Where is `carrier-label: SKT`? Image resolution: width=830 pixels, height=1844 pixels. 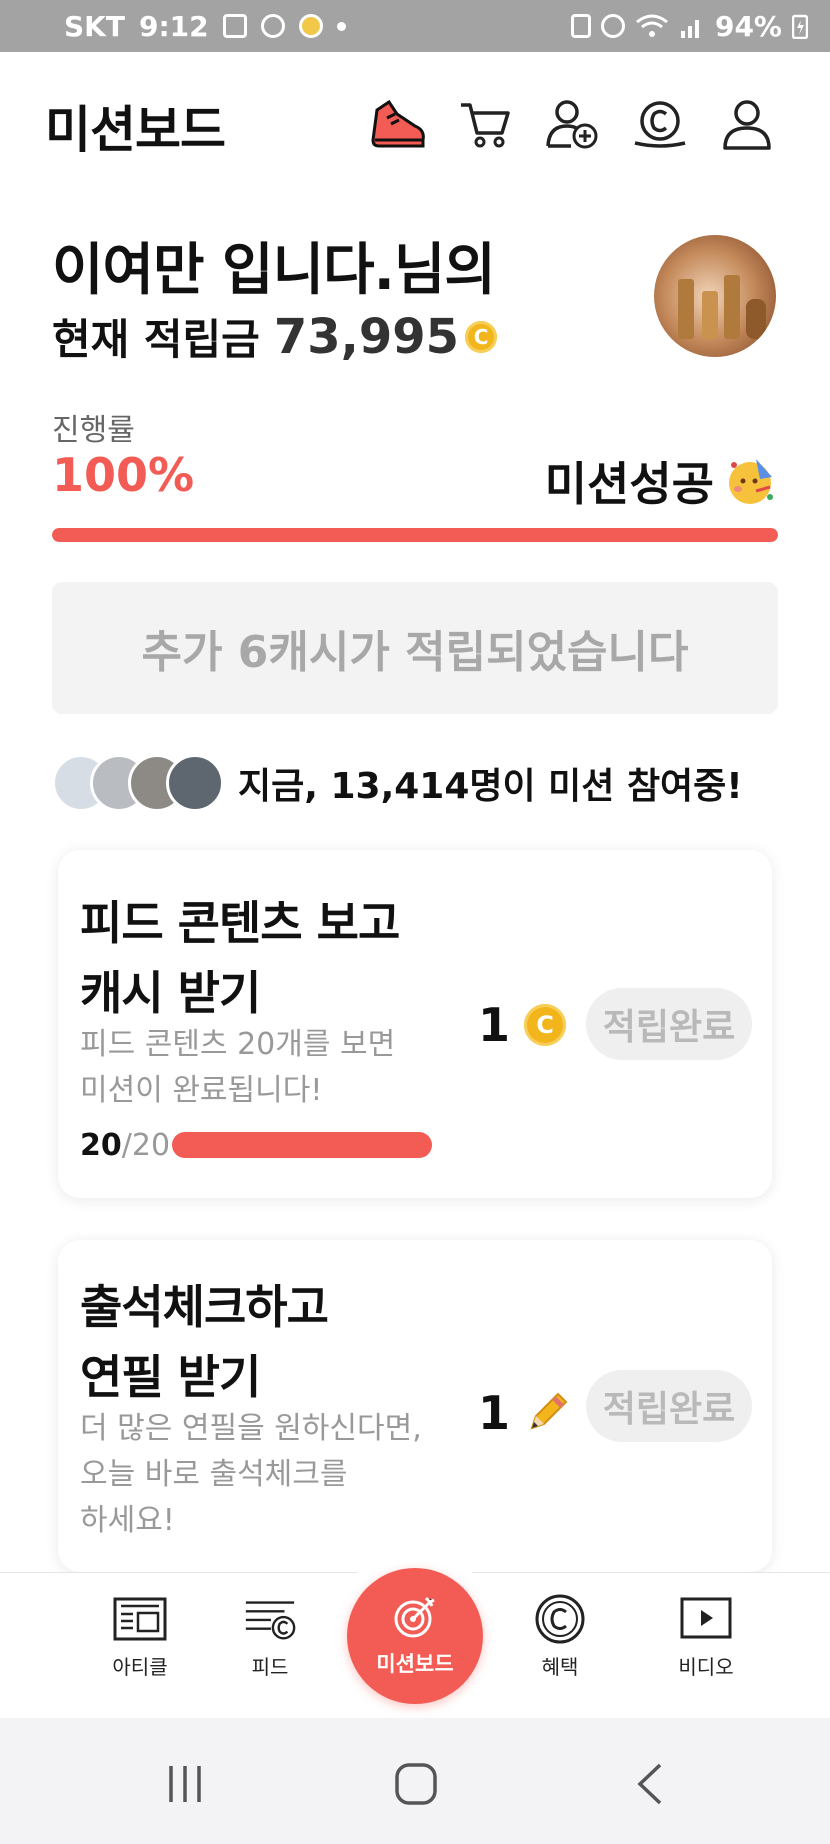 carrier-label: SKT is located at coordinates (94, 26).